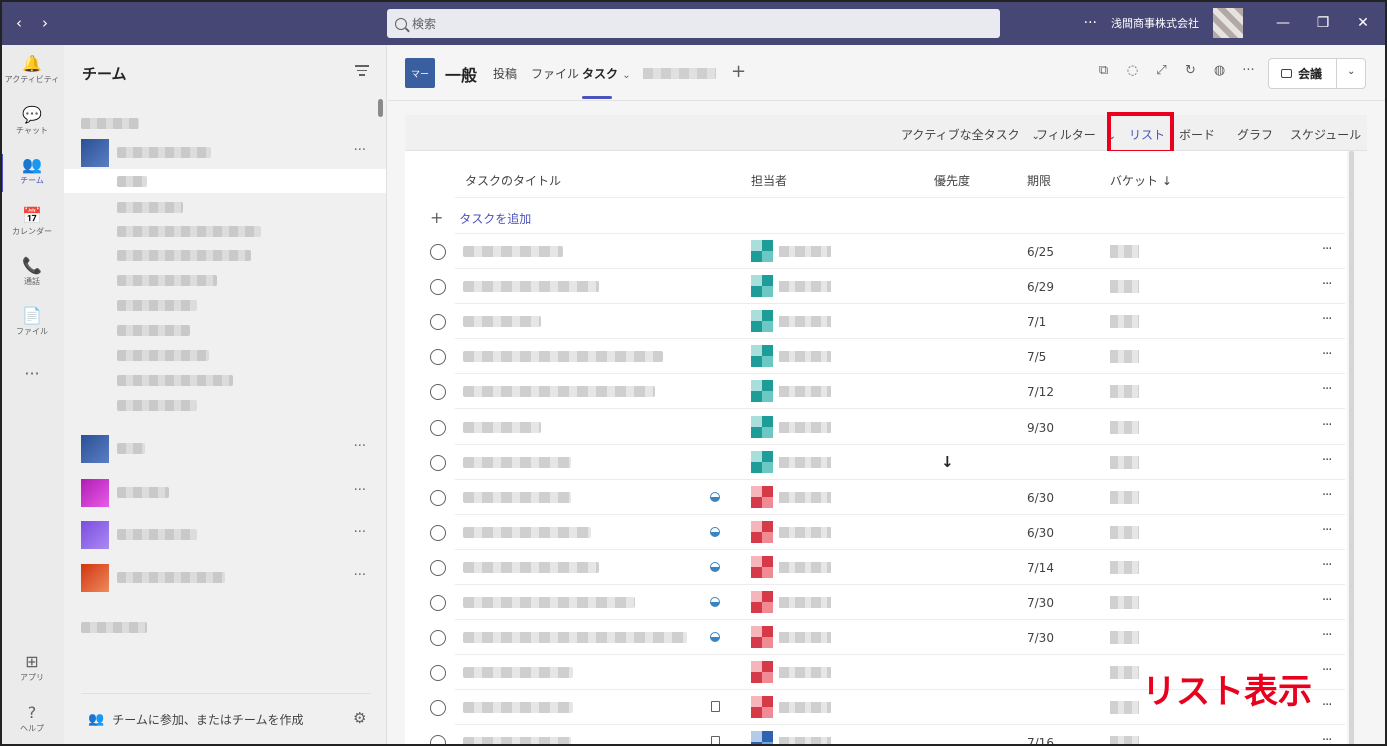 Image resolution: width=1387 pixels, height=746 pixels. I want to click on globe-icon: ◍, so click(1219, 70).